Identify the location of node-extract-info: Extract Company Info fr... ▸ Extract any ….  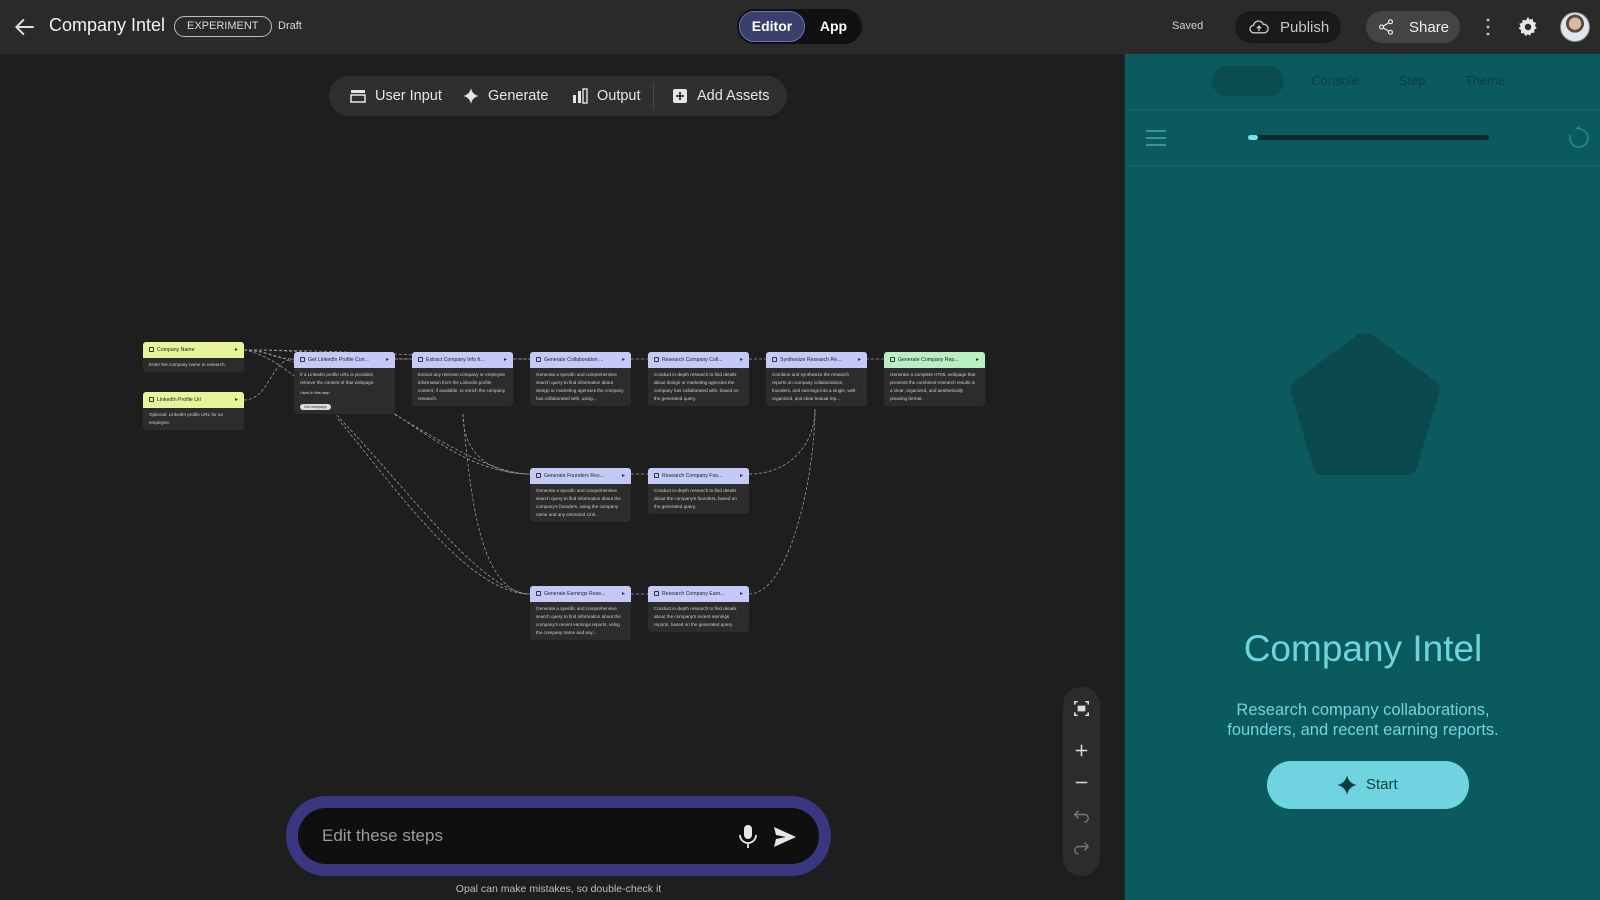
(462, 379).